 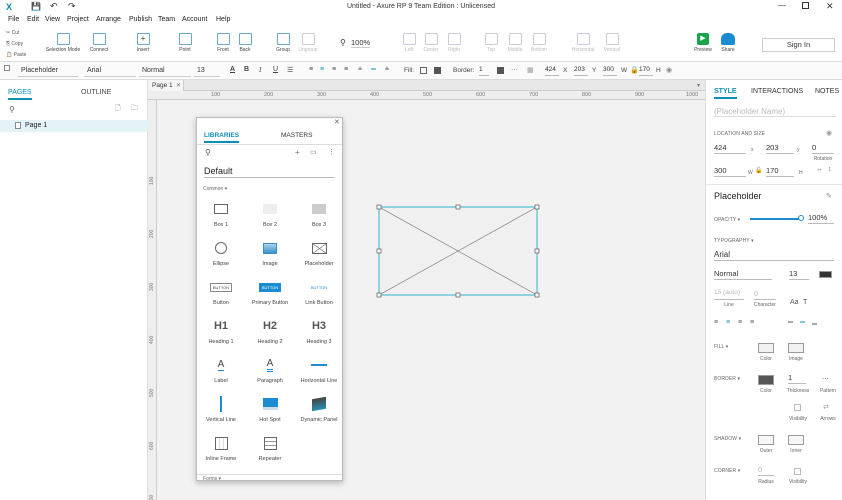 I want to click on widget-inline-frame: Inline Frame, so click(x=221, y=447).